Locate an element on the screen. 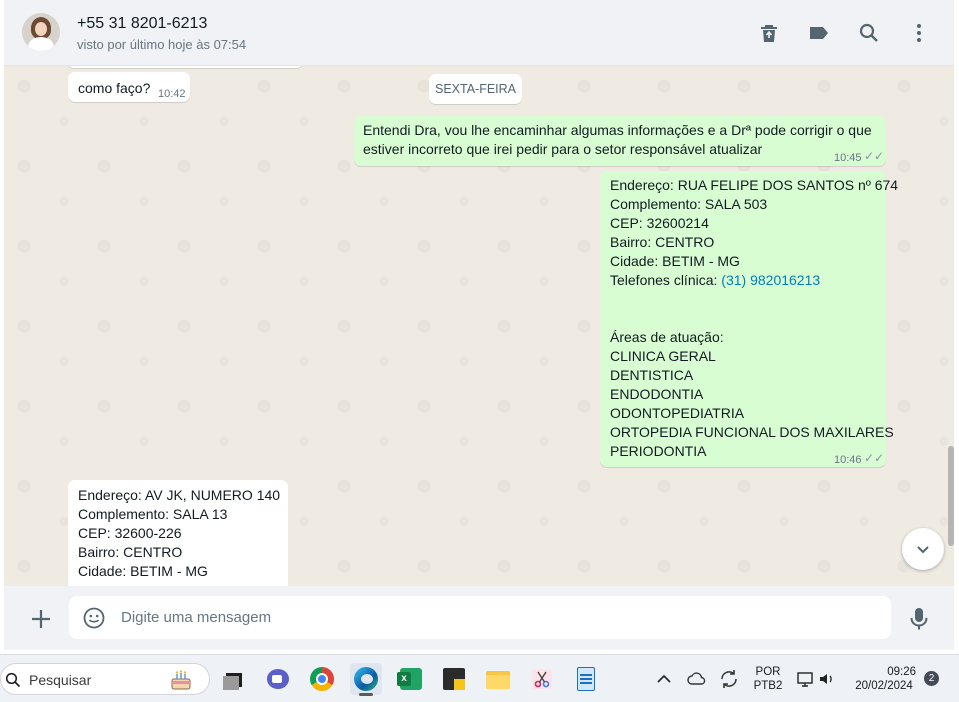 This screenshot has width=959, height=702. message-time: 10:45 is located at coordinates (848, 158).